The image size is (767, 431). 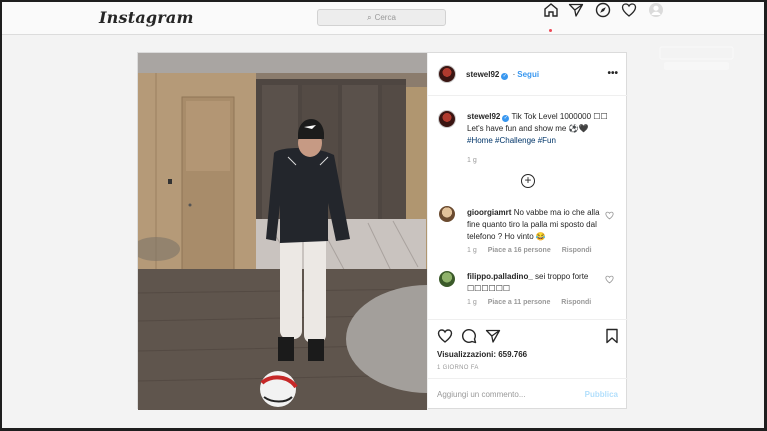 I want to click on view-count: Visualizzazioni: 659.766, so click(x=482, y=354).